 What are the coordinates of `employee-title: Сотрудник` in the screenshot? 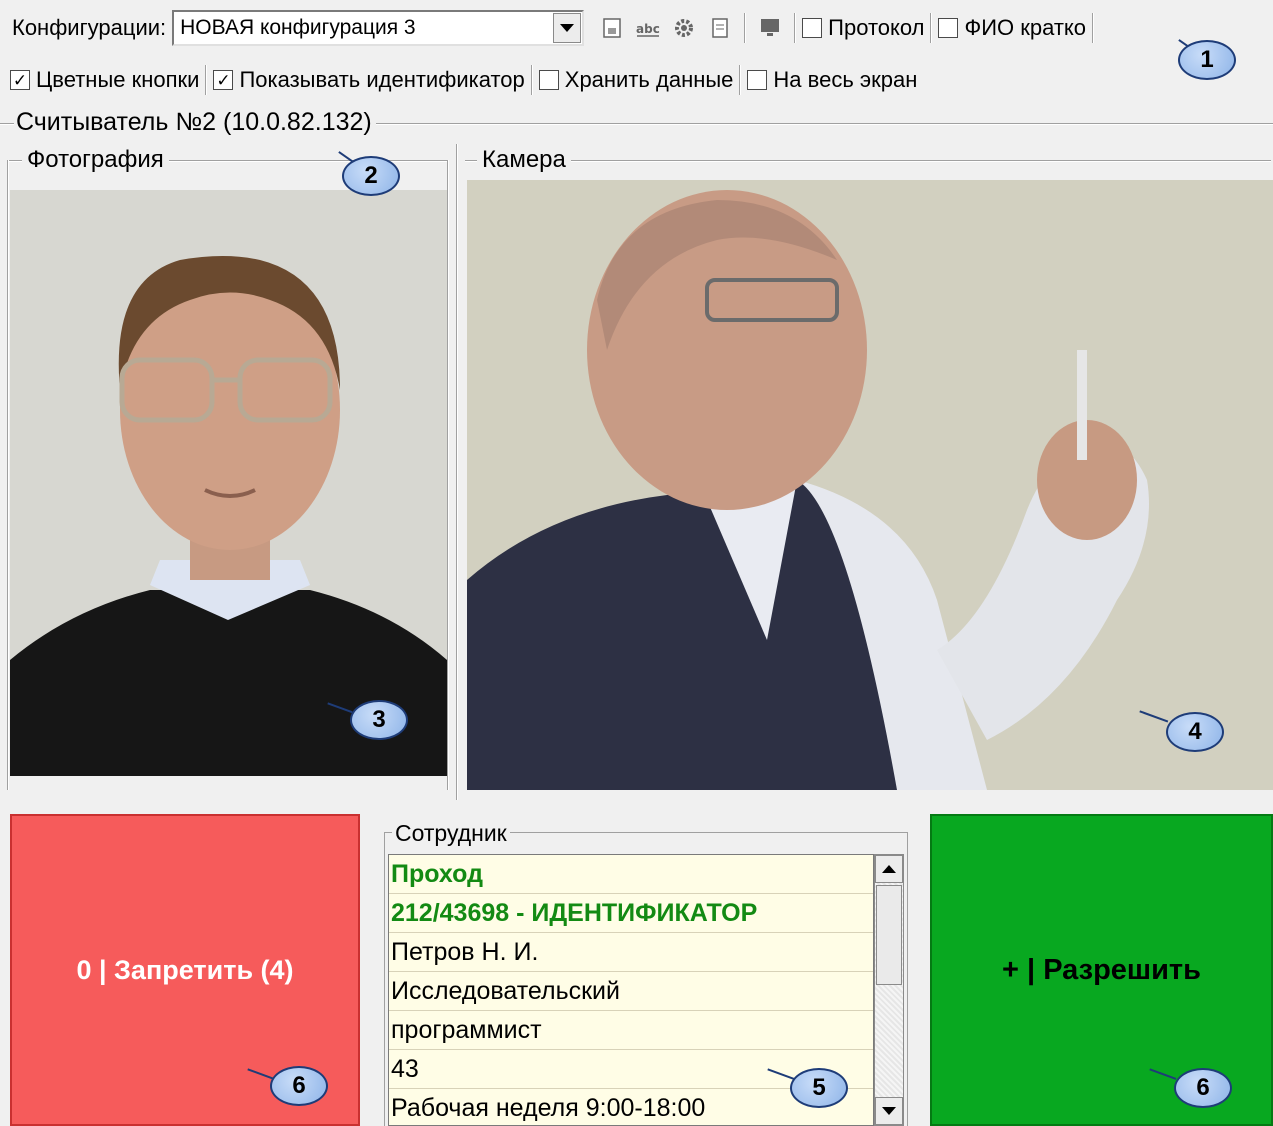 It's located at (451, 833).